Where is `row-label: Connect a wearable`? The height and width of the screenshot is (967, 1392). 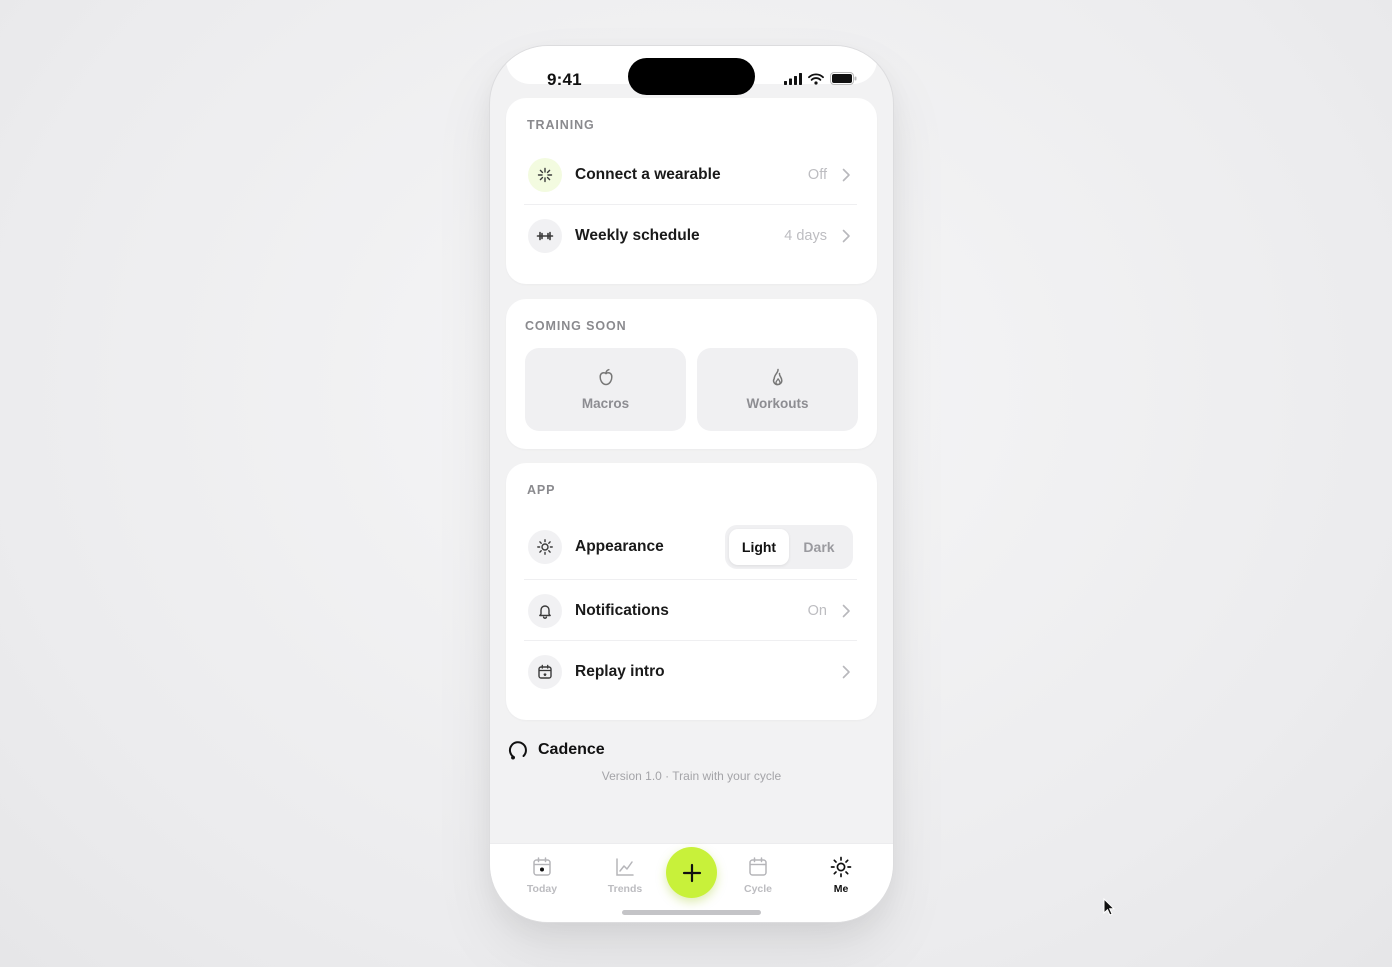
row-label: Connect a wearable is located at coordinates (648, 174).